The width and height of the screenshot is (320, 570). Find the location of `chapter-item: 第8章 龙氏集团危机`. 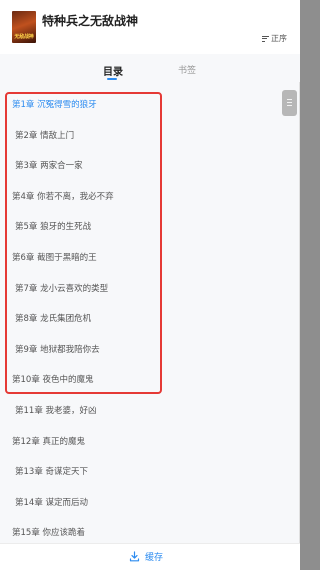

chapter-item: 第8章 龙氏集团危机 is located at coordinates (150, 319).